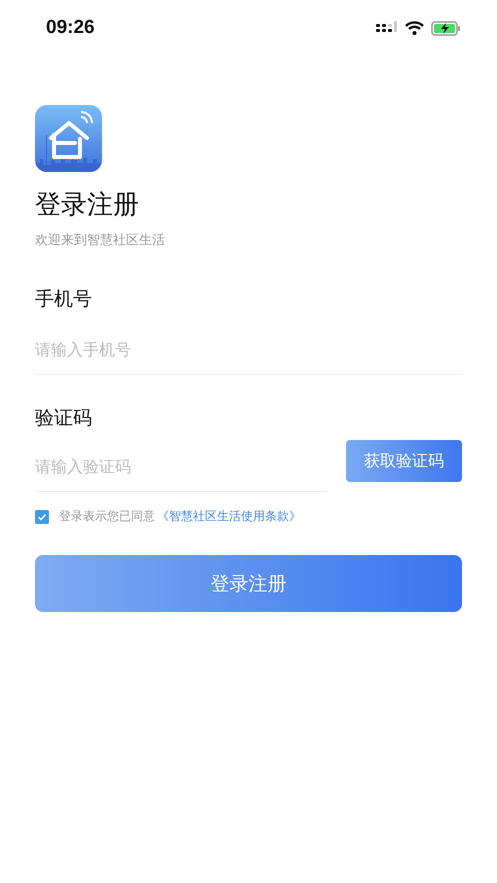 The height and width of the screenshot is (883, 497). Describe the element at coordinates (68, 138) in the screenshot. I see `app-logo` at that location.